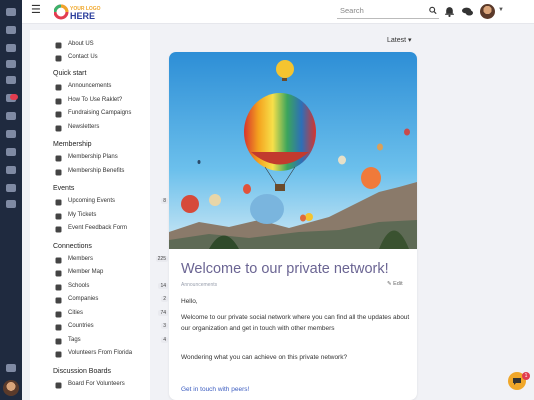 The height and width of the screenshot is (400, 534). I want to click on school-icon, so click(58, 287).